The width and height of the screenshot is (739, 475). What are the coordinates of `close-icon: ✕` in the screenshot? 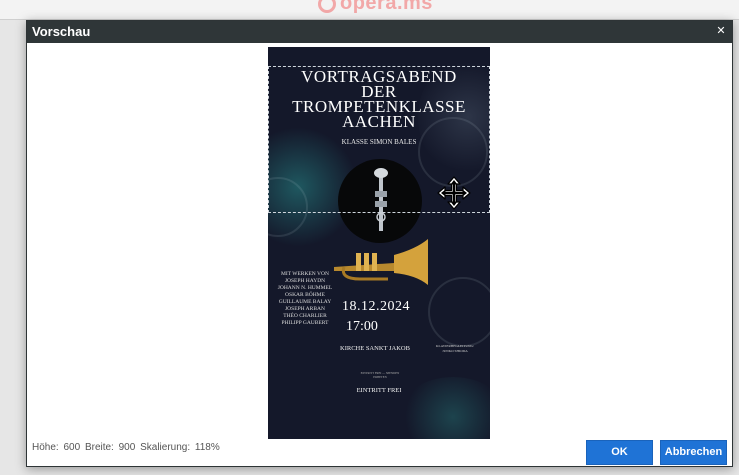 It's located at (721, 31).